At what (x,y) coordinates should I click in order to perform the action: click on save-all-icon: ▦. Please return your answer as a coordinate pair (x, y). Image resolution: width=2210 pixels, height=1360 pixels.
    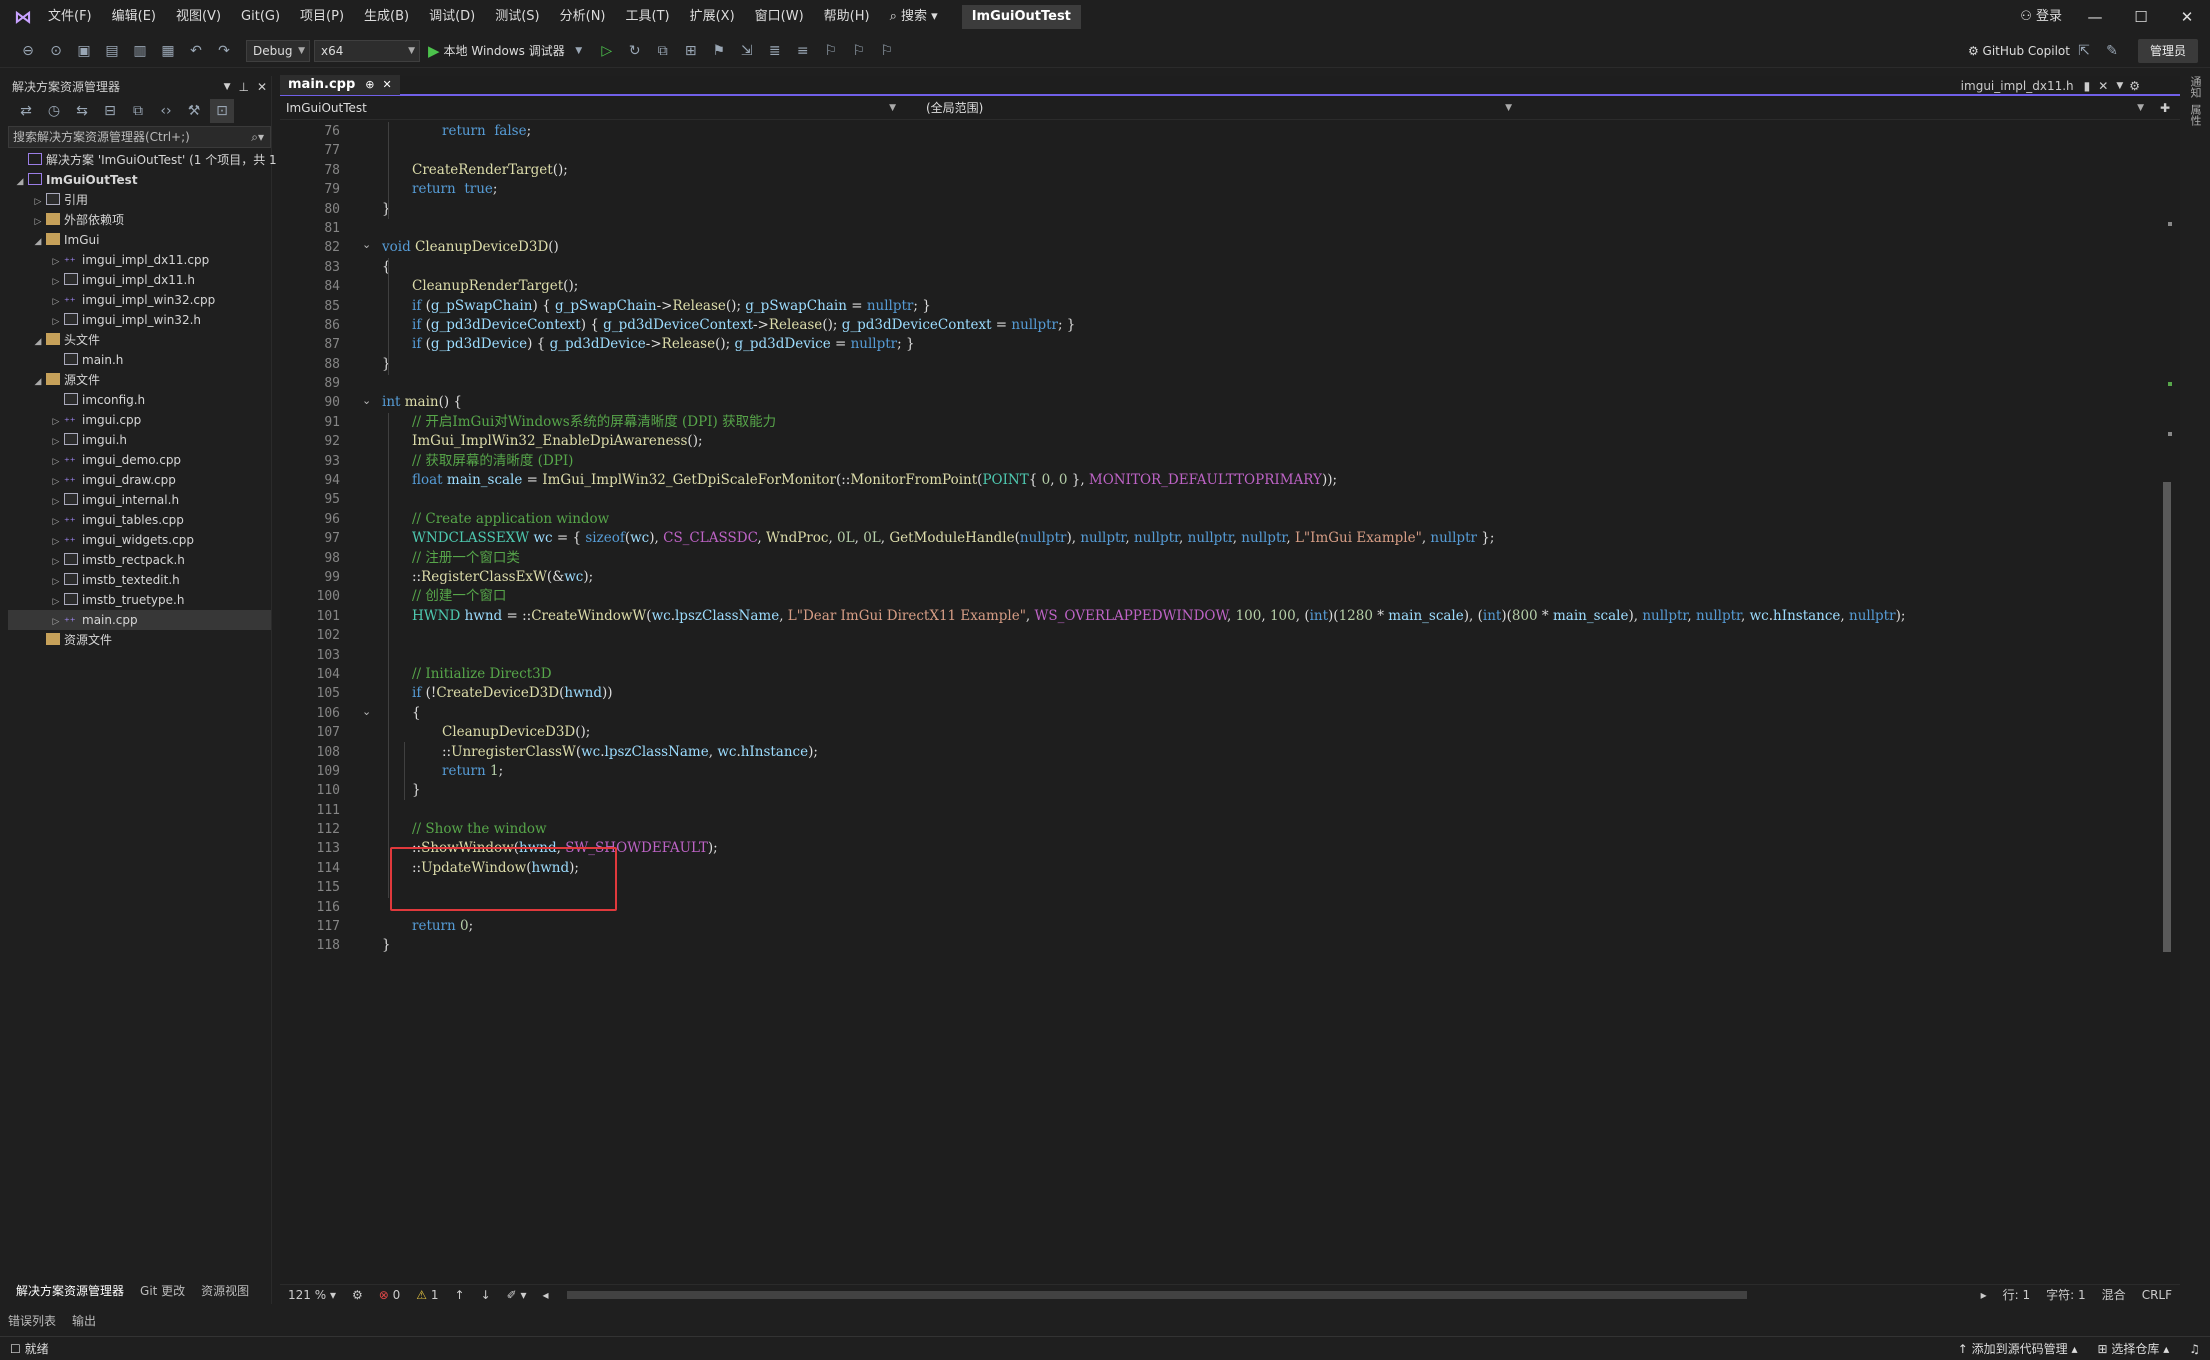
    Looking at the image, I should click on (168, 51).